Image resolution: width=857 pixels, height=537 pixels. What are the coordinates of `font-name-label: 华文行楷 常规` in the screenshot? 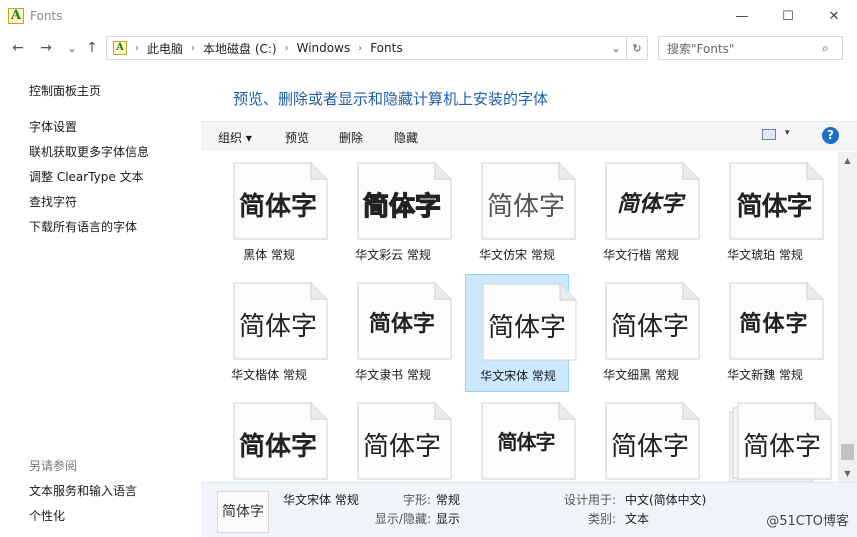 It's located at (641, 255).